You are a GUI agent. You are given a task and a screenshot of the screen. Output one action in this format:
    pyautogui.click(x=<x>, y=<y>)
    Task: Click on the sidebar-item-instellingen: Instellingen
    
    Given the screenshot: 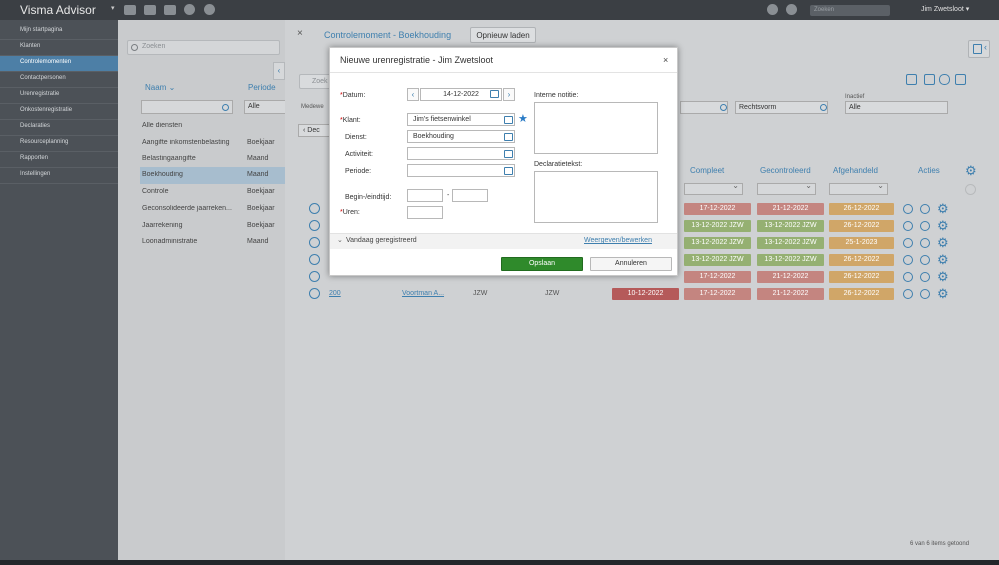 What is the action you would take?
    pyautogui.click(x=59, y=176)
    